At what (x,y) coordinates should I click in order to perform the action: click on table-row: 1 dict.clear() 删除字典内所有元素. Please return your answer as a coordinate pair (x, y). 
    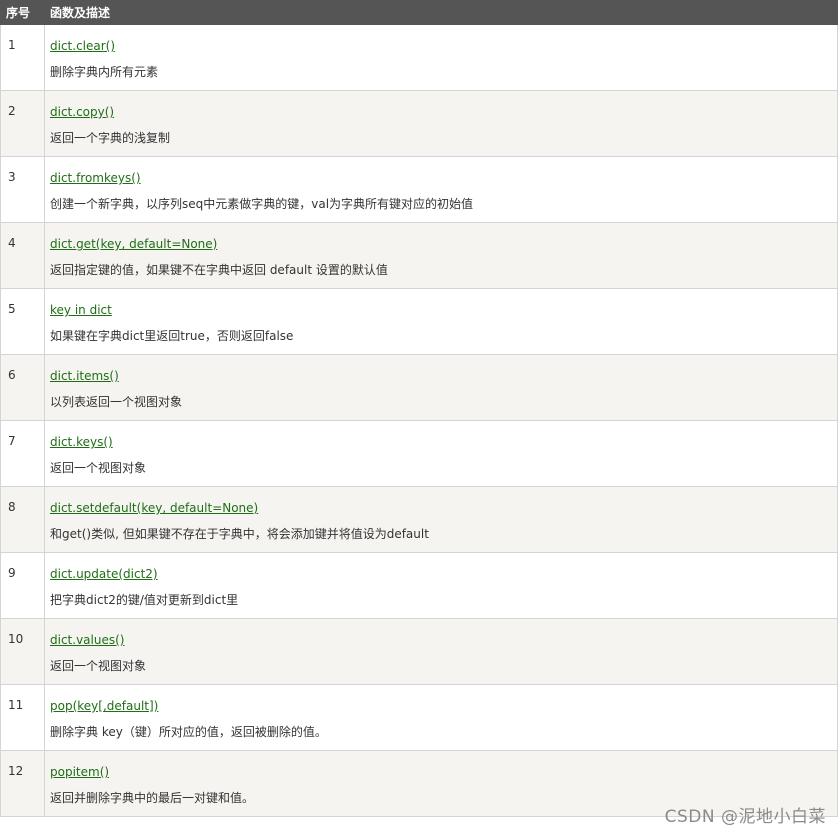
    Looking at the image, I should click on (419, 57).